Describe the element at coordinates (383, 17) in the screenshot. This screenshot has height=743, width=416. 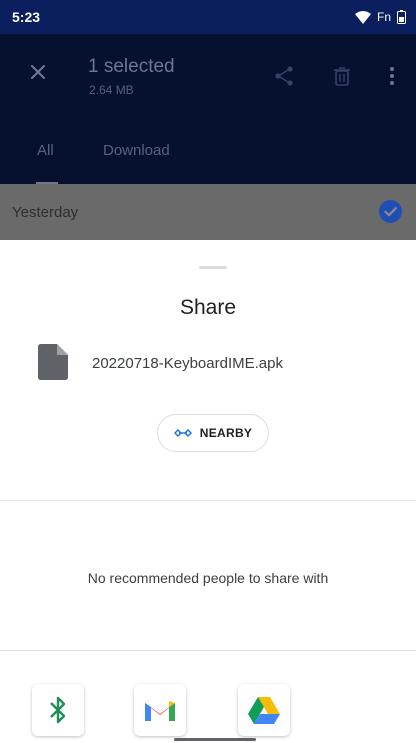
I see `network-label: Fn` at that location.